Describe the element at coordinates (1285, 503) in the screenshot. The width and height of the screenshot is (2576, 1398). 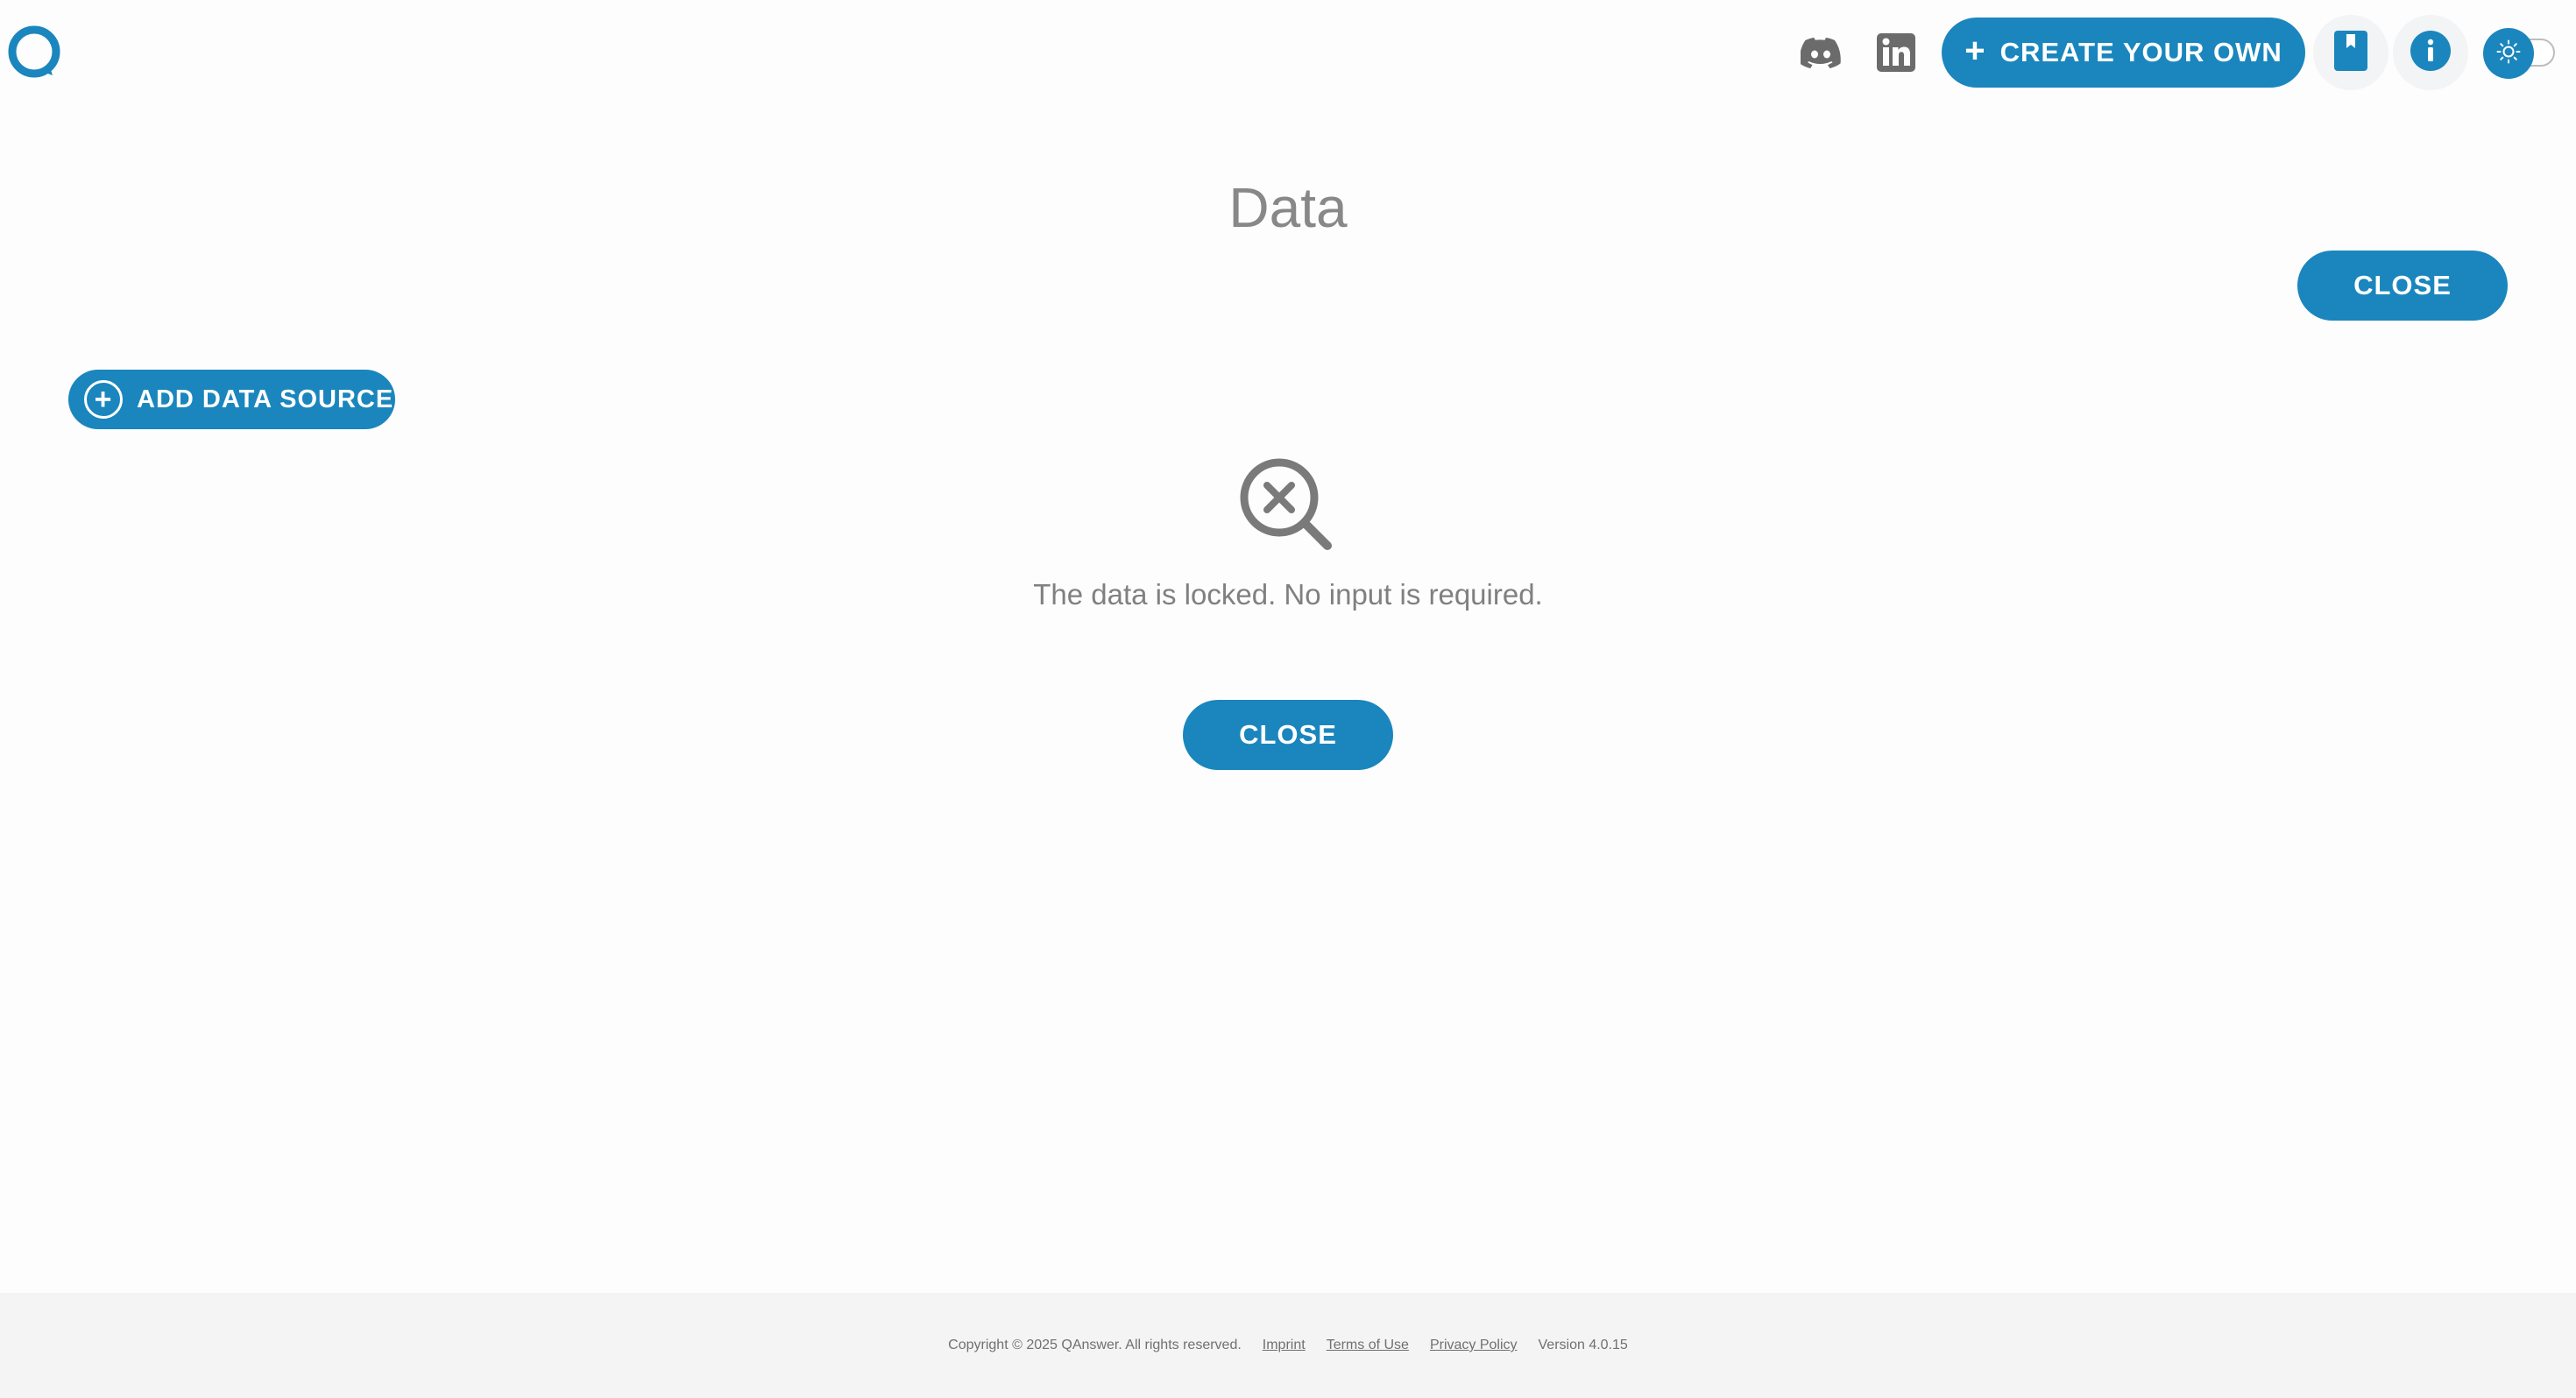
I see `search-off-icon` at that location.